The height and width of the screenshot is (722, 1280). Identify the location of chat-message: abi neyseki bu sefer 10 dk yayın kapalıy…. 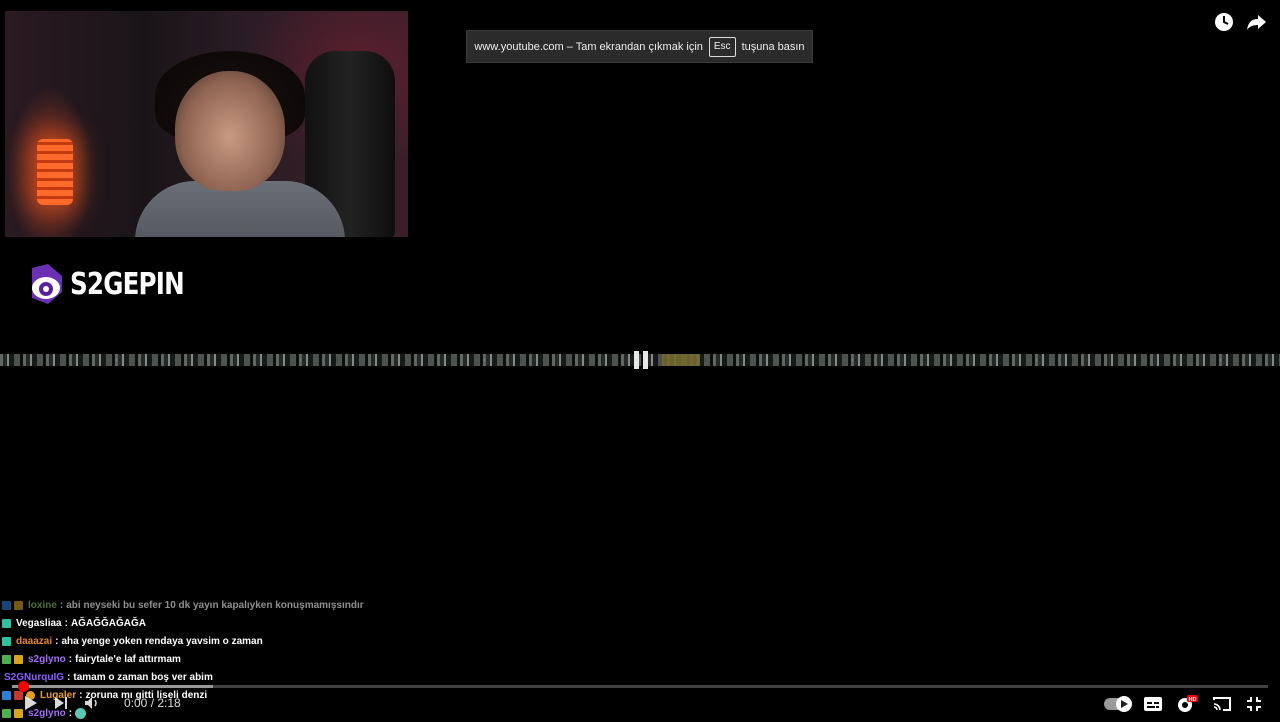
(215, 605).